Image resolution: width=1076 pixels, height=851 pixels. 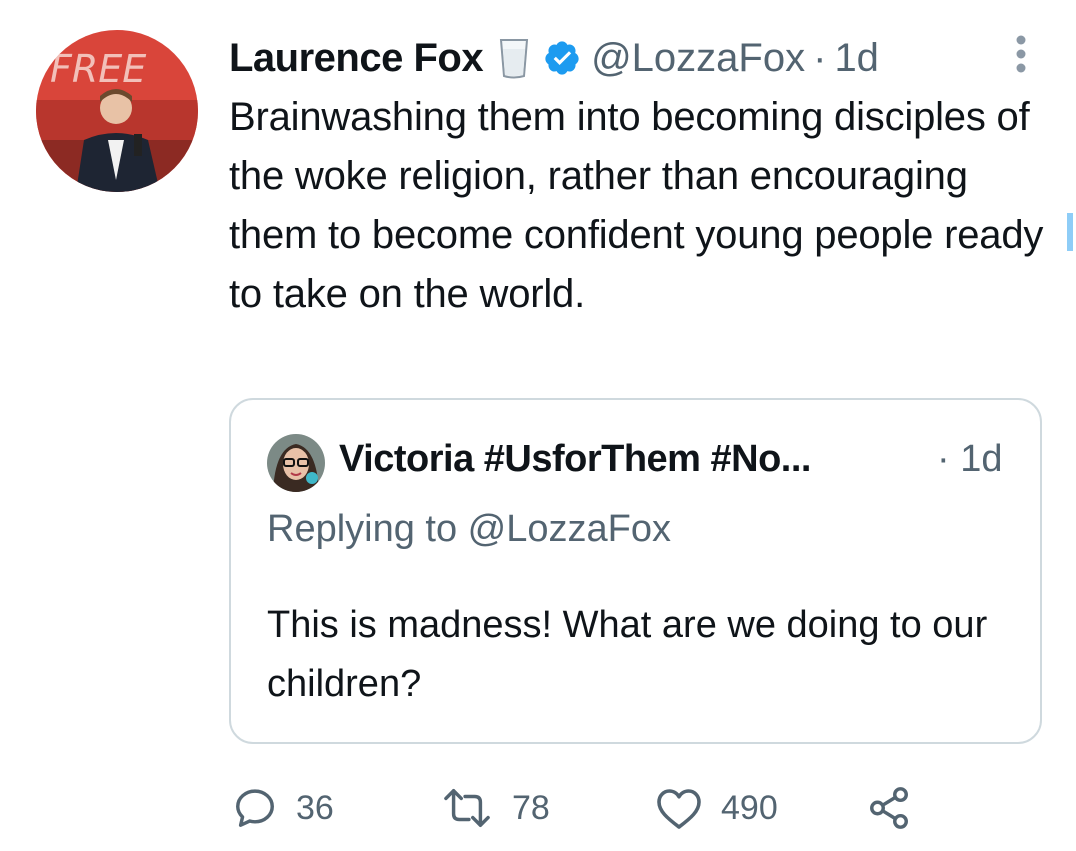 I want to click on share-icon, so click(x=889, y=808).